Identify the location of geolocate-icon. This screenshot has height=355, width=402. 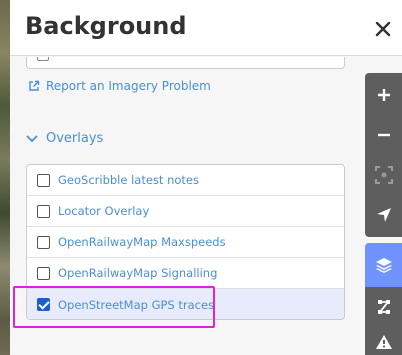
(383, 215).